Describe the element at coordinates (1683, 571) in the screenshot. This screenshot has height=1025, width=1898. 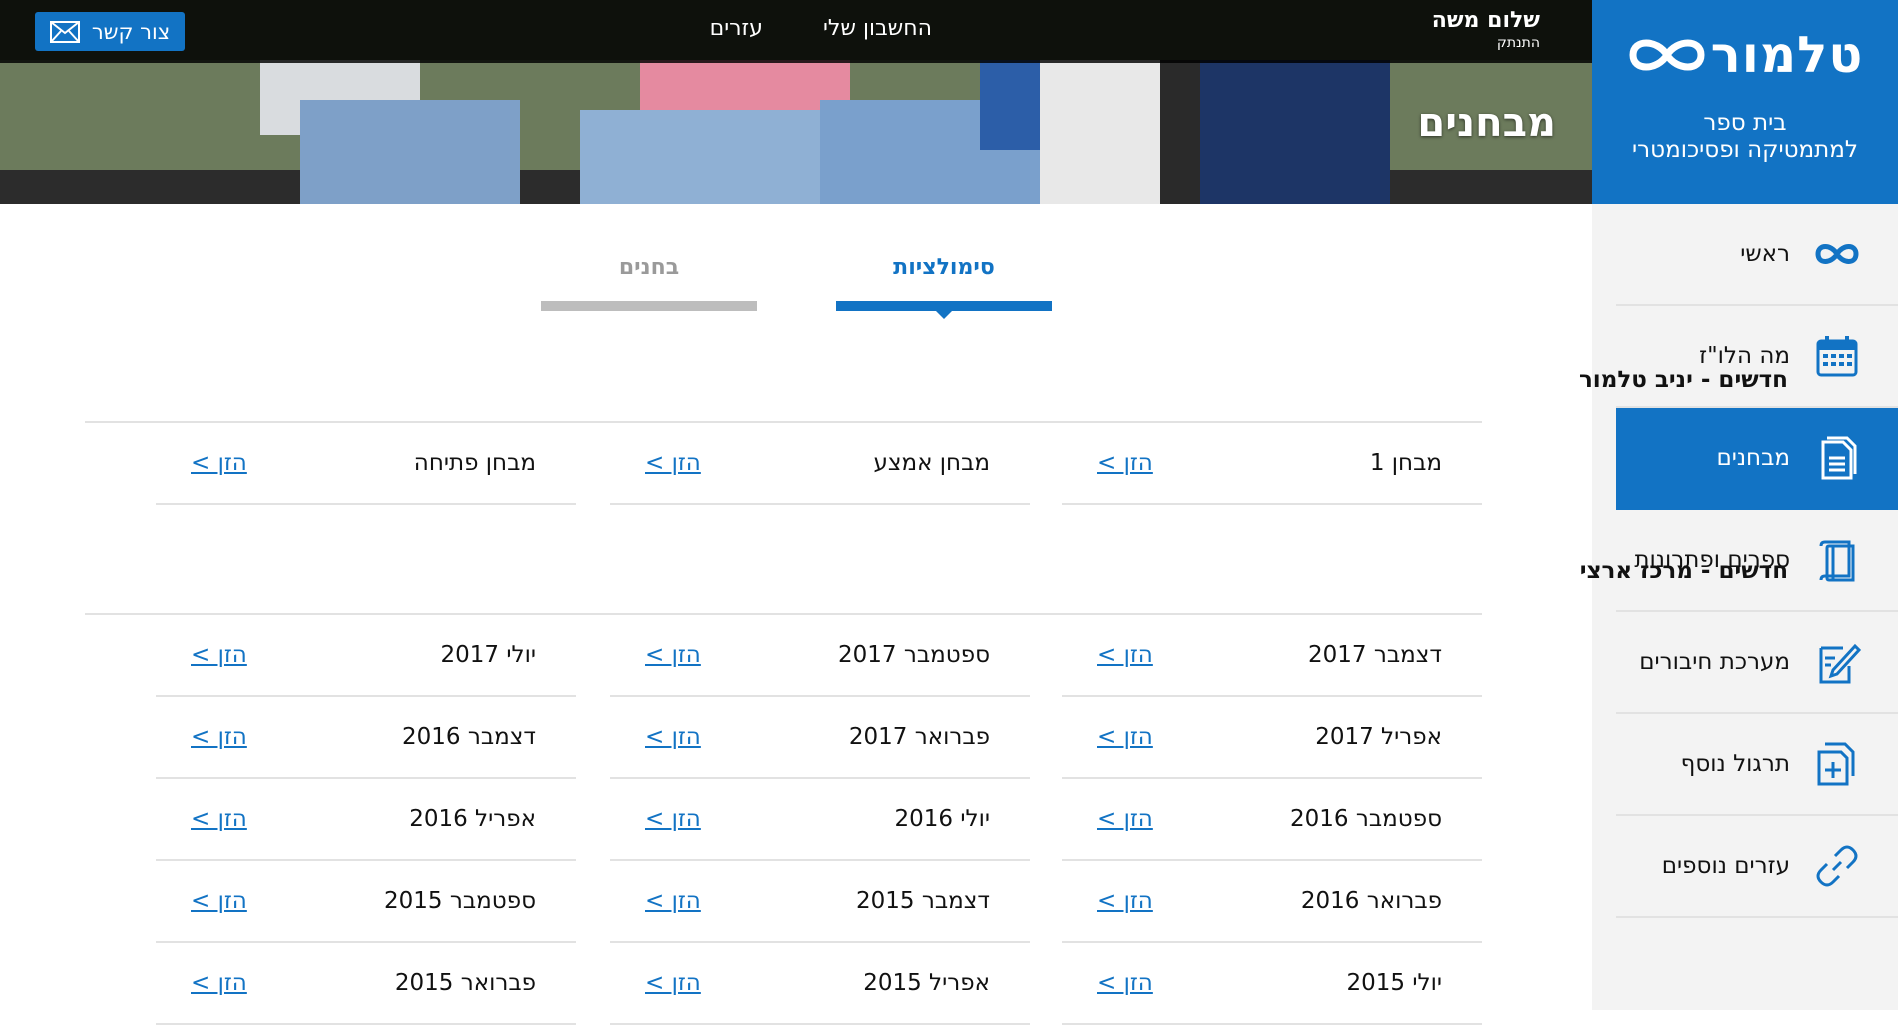
I see `section-title: חדשים - מרכז ארצי` at that location.